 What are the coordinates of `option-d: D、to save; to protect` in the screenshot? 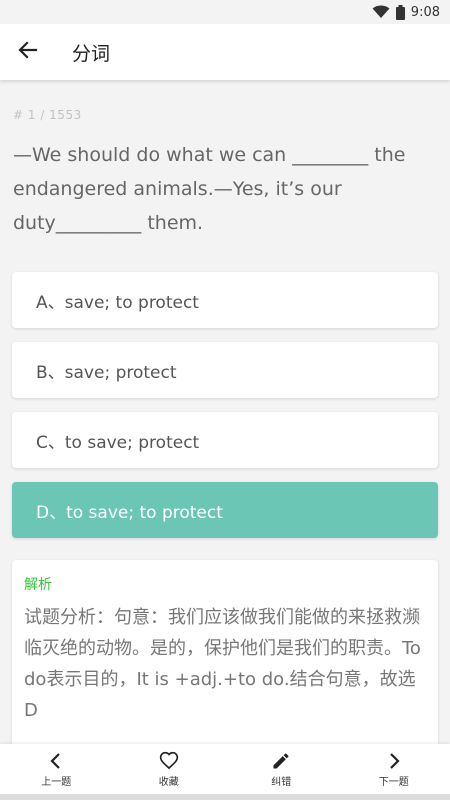 It's located at (225, 510).